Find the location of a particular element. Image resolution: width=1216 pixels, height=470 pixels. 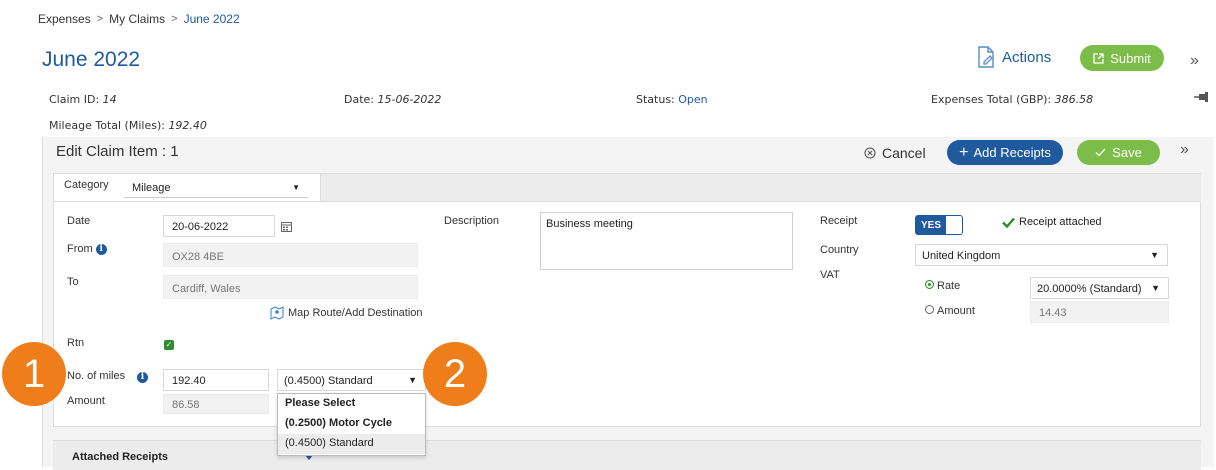

document-edit-icon is located at coordinates (986, 57).